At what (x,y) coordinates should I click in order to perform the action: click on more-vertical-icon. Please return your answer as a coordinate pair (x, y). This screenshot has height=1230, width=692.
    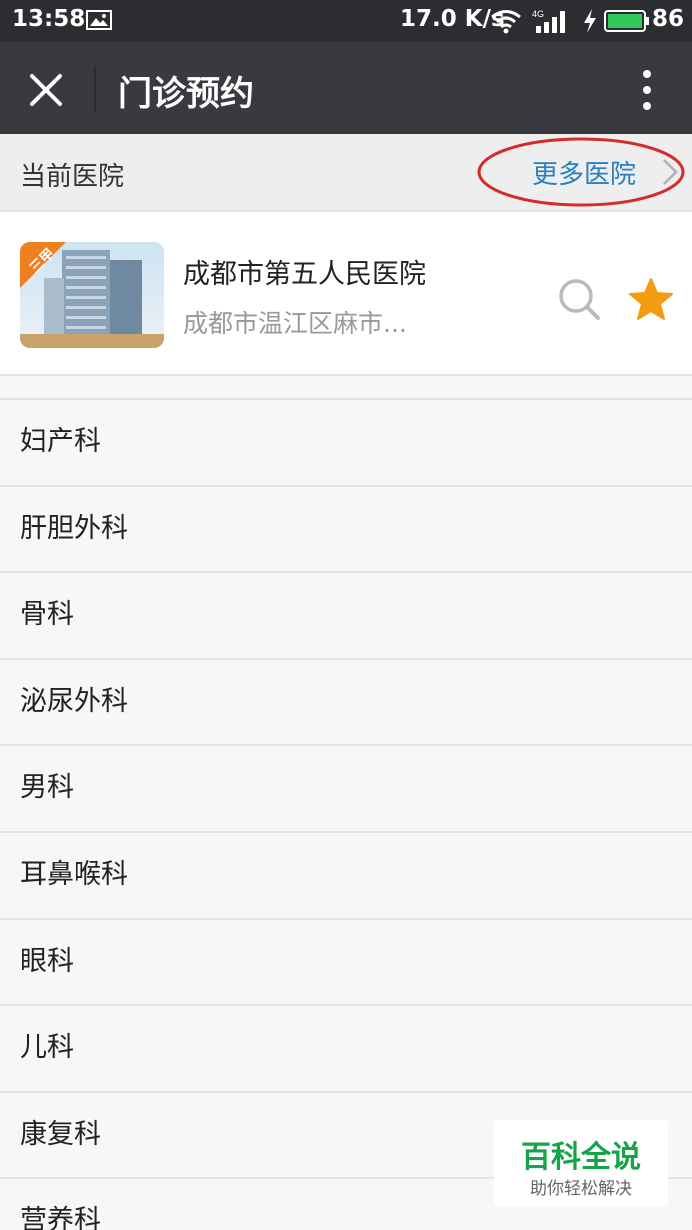
    Looking at the image, I should click on (647, 90).